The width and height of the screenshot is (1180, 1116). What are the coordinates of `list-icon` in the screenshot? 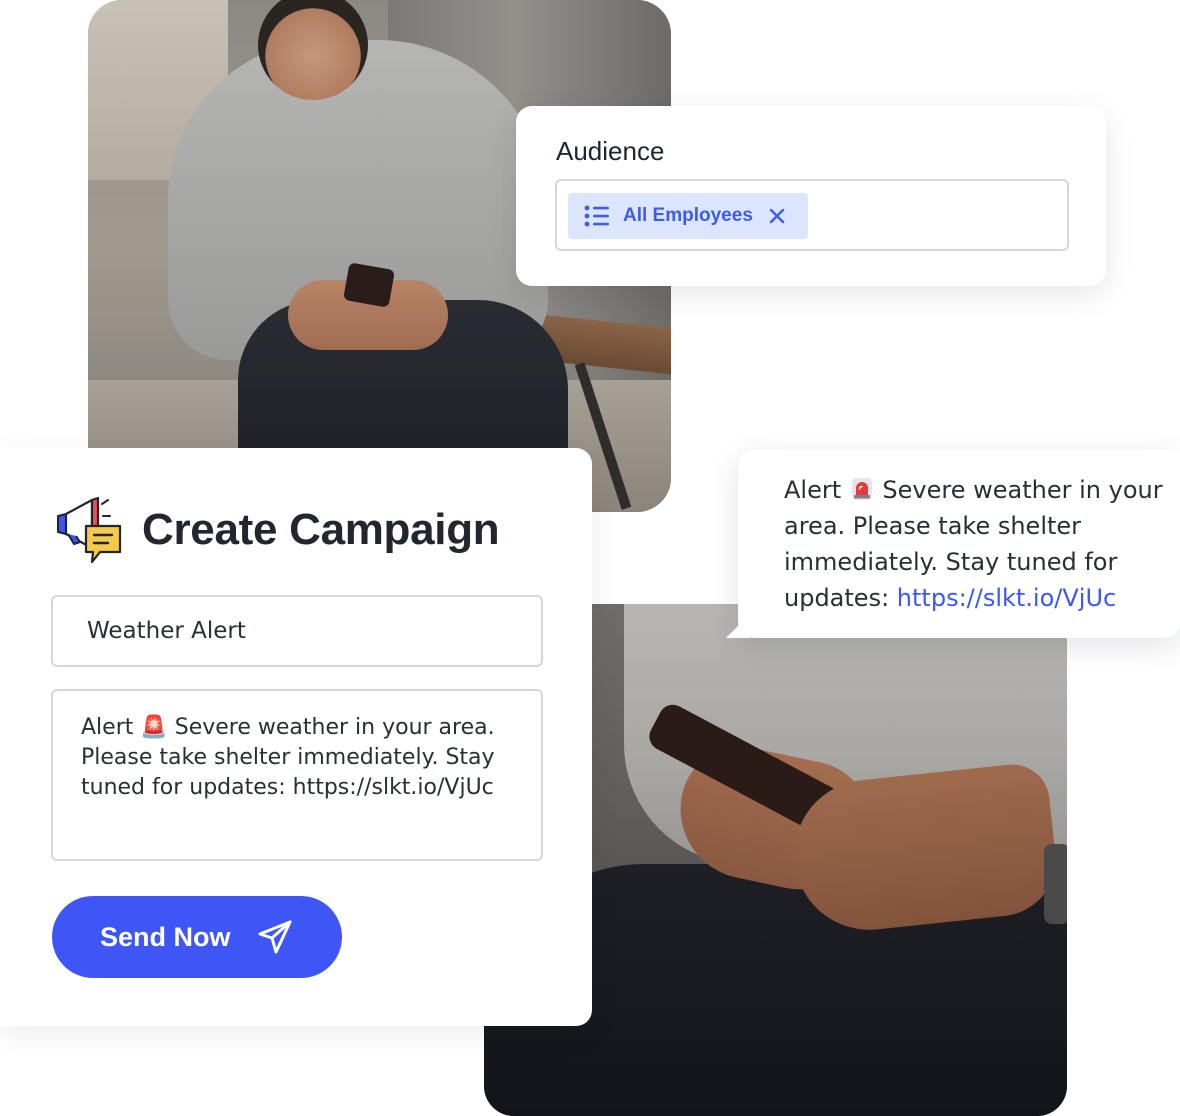 It's located at (596, 216).